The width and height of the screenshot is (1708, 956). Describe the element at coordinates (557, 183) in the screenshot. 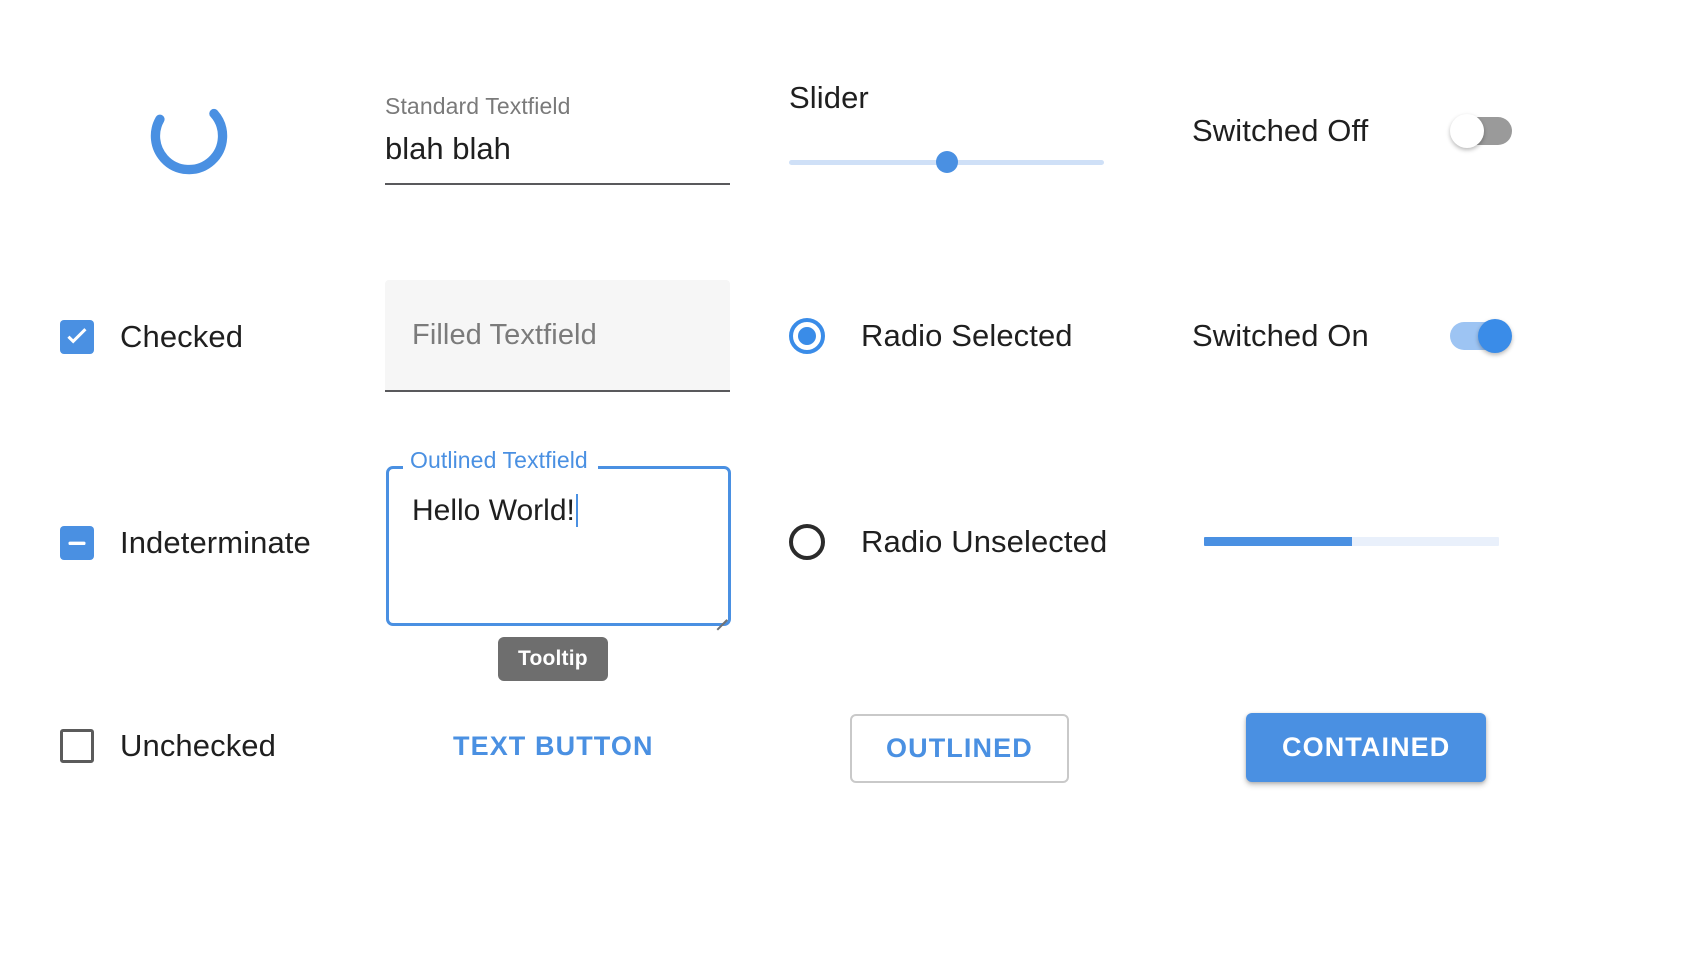

I see `standard-textfield-underline` at that location.